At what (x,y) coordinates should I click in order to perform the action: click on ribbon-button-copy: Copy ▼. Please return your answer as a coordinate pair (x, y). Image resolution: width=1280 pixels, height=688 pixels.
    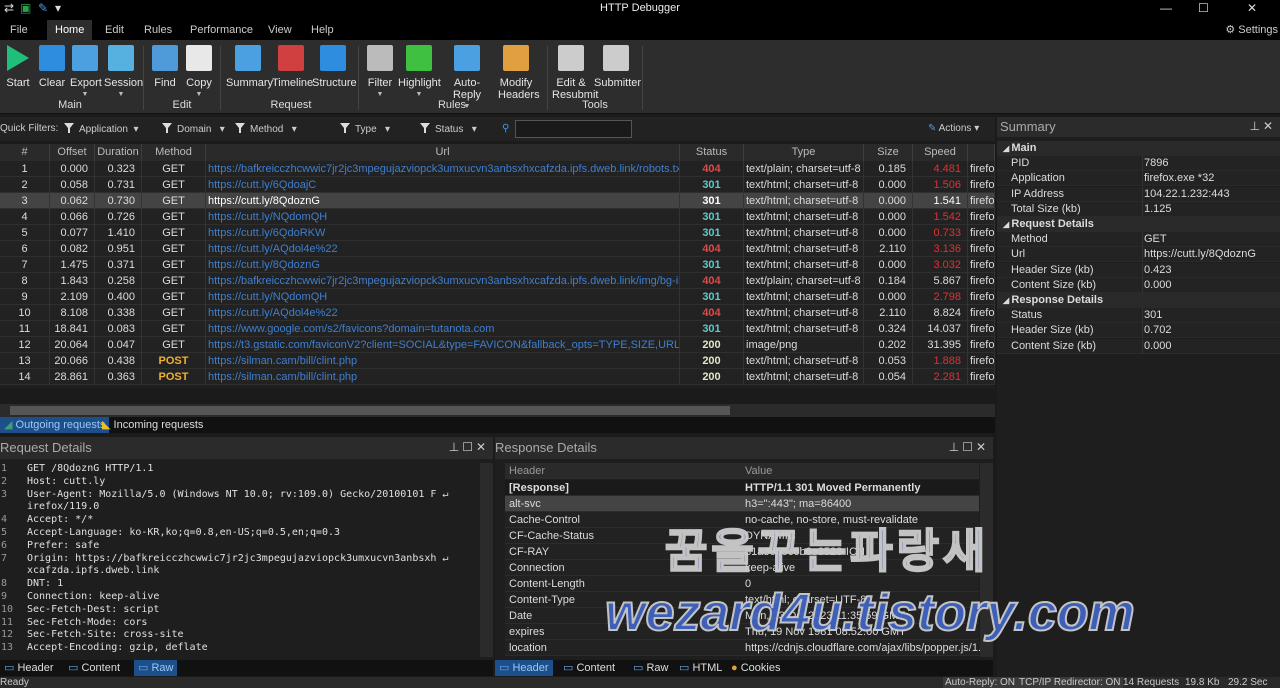
    Looking at the image, I should click on (199, 73).